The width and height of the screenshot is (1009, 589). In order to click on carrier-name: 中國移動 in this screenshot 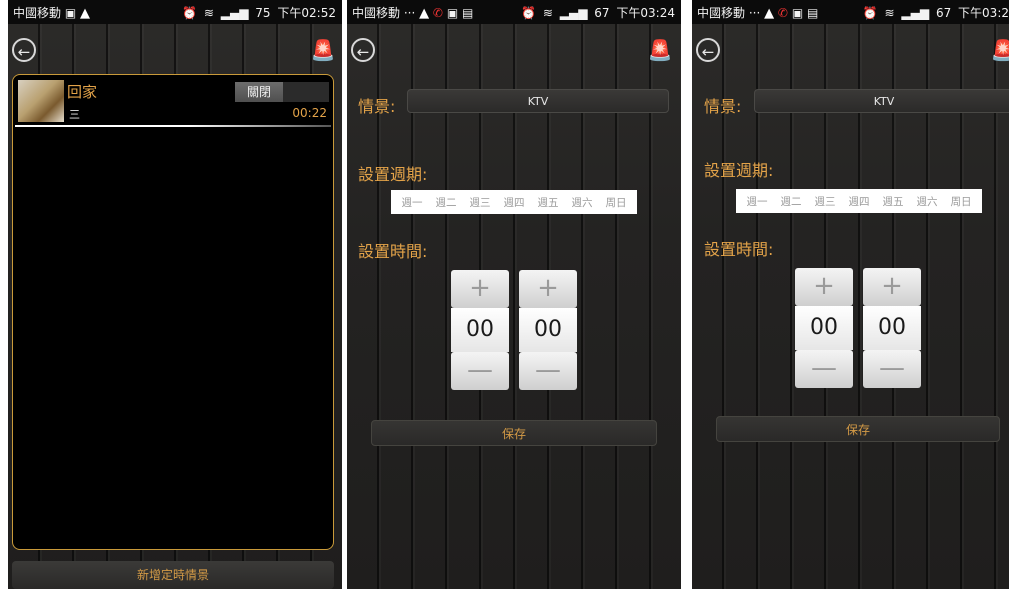, I will do `click(37, 13)`.